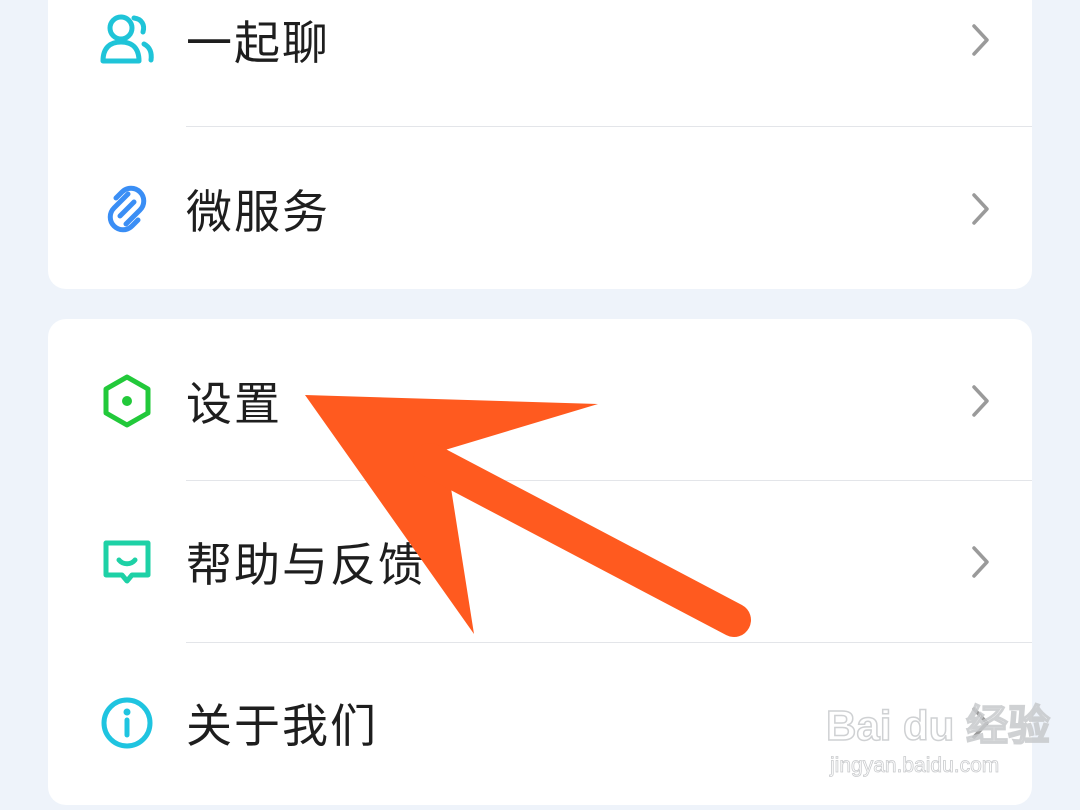  What do you see at coordinates (127, 401) in the screenshot?
I see `hexagon-settings-icon` at bounding box center [127, 401].